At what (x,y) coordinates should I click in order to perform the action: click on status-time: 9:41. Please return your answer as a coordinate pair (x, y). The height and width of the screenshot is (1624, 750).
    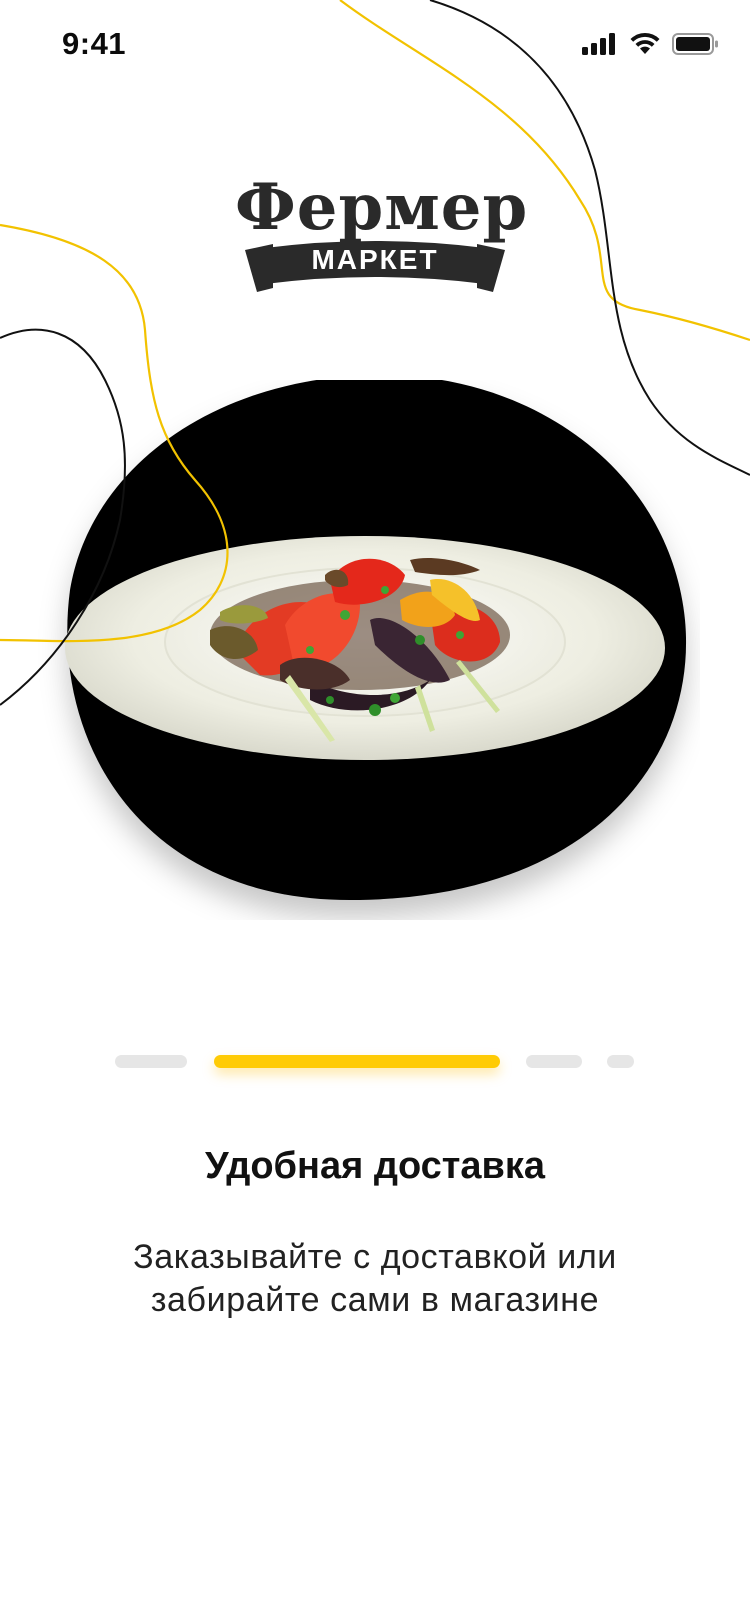
    Looking at the image, I should click on (94, 43).